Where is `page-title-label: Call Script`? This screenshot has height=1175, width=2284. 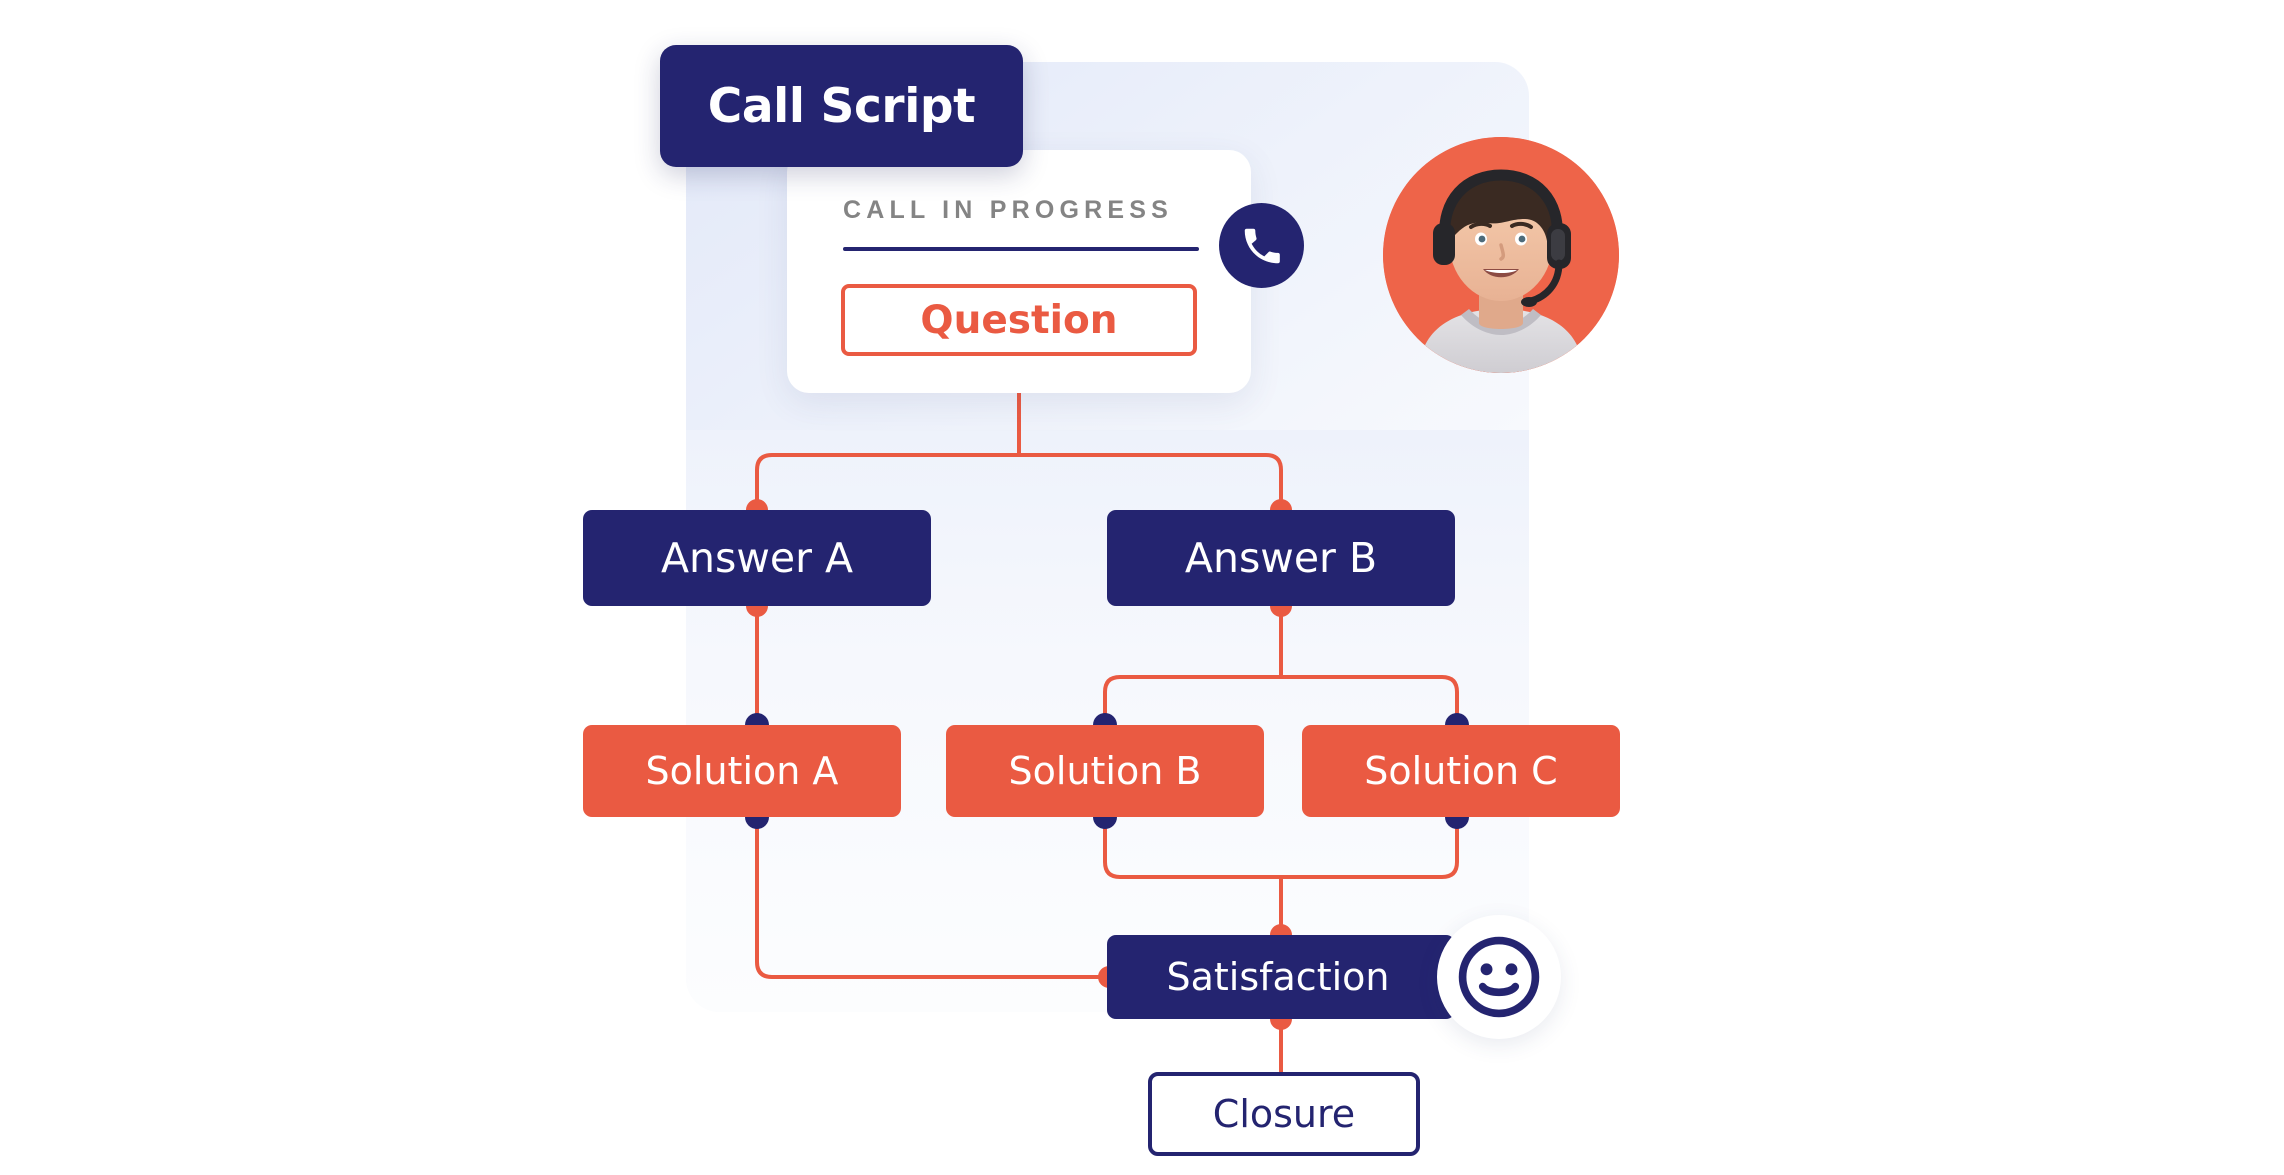 page-title-label: Call Script is located at coordinates (841, 106).